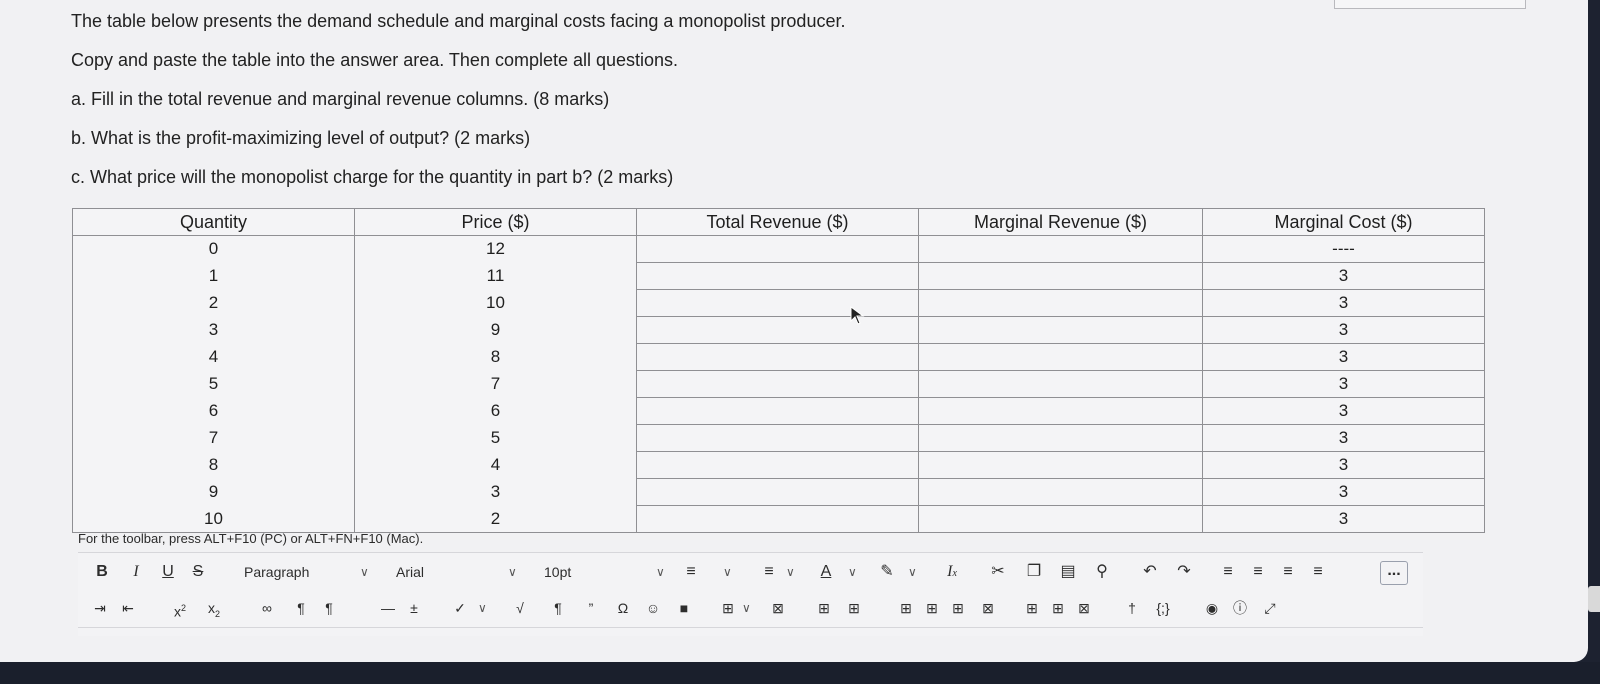 The height and width of the screenshot is (684, 1600). What do you see at coordinates (495, 303) in the screenshot?
I see `cell-price: 10` at bounding box center [495, 303].